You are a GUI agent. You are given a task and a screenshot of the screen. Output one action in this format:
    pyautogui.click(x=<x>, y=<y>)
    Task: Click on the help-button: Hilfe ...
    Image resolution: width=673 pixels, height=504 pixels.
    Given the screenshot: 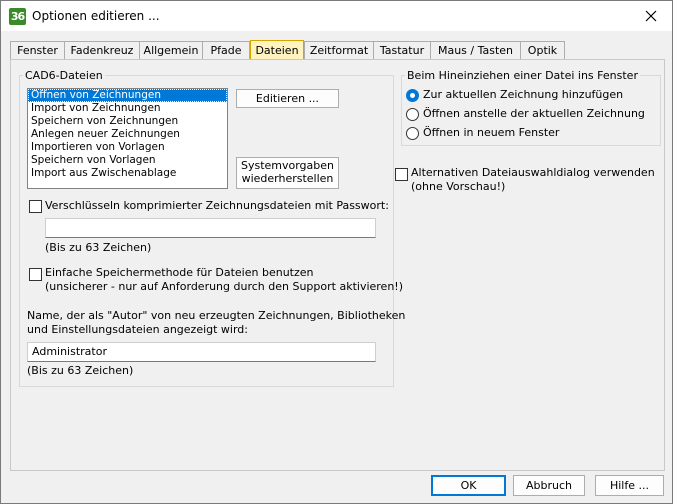 What is the action you would take?
    pyautogui.click(x=629, y=485)
    